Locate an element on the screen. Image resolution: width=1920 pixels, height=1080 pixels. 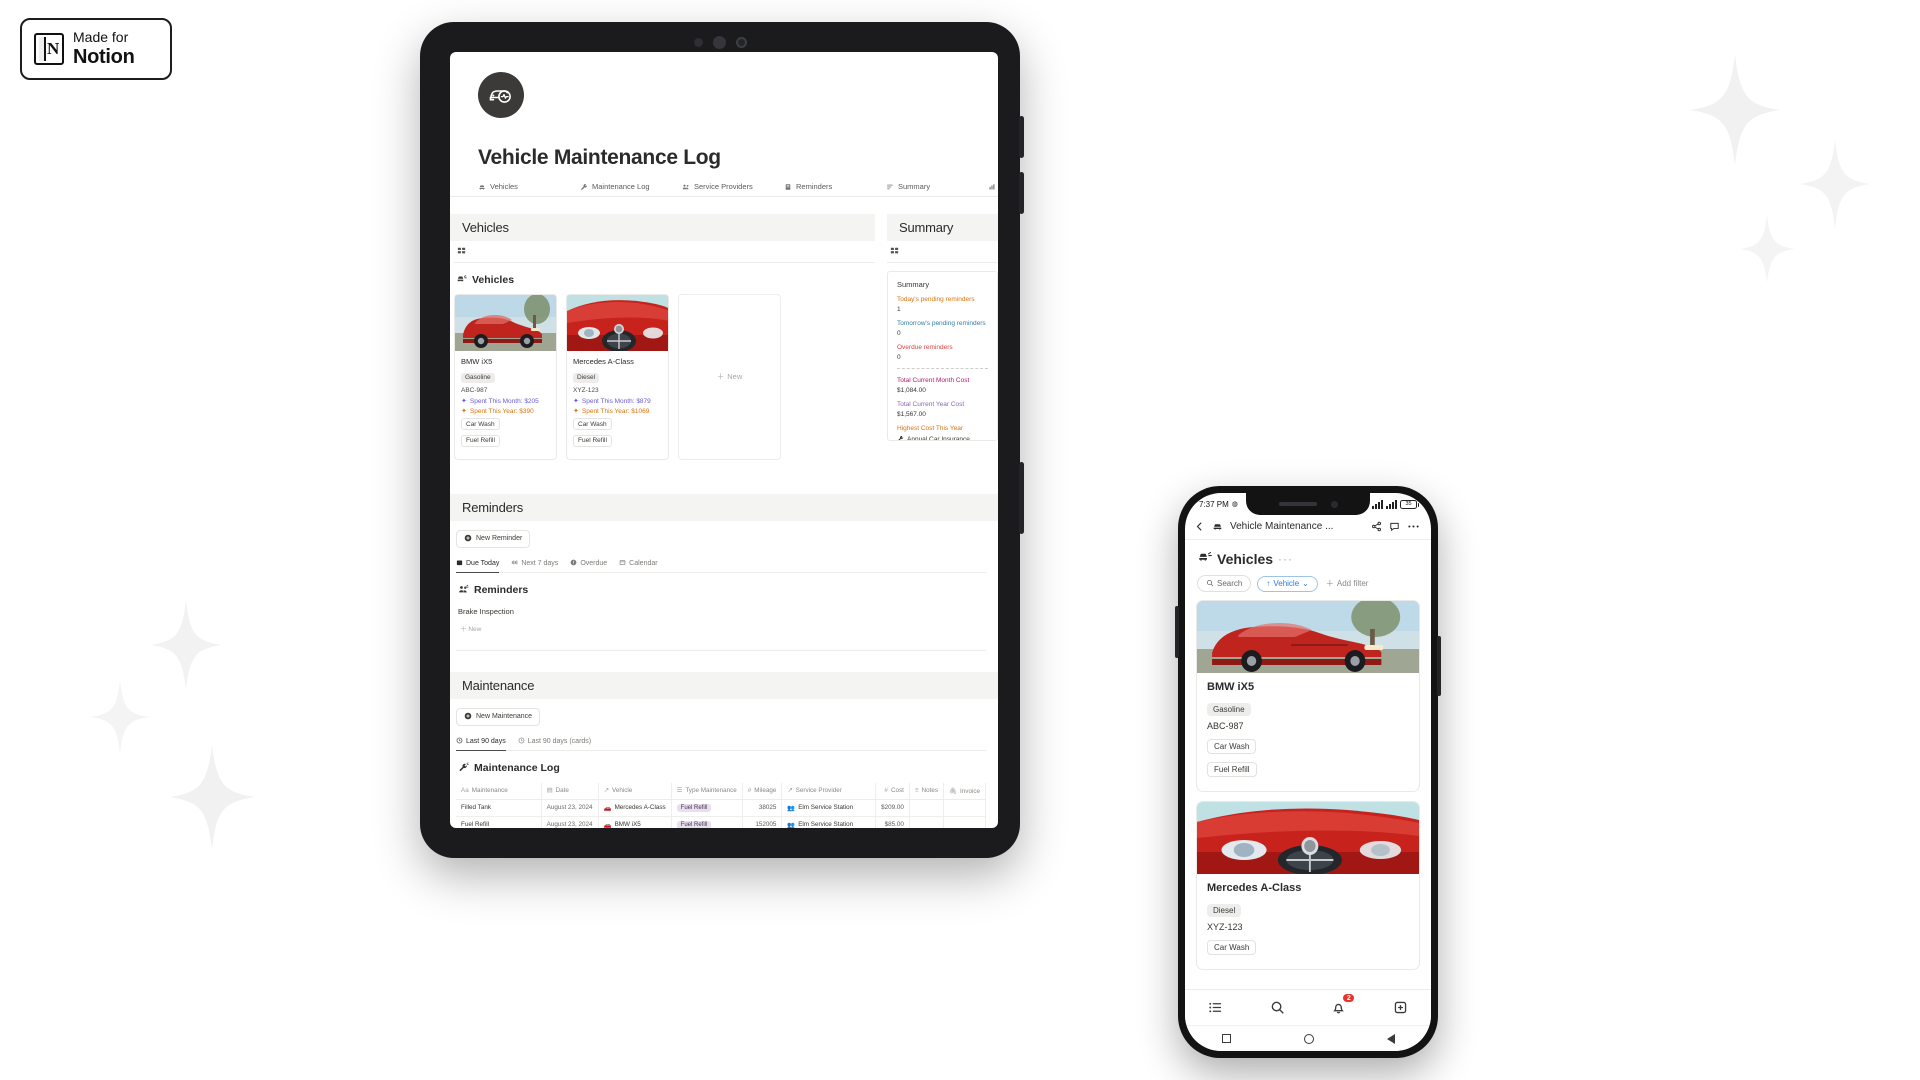
tab-notifications-button: 2 is located at coordinates (1343, 1004).